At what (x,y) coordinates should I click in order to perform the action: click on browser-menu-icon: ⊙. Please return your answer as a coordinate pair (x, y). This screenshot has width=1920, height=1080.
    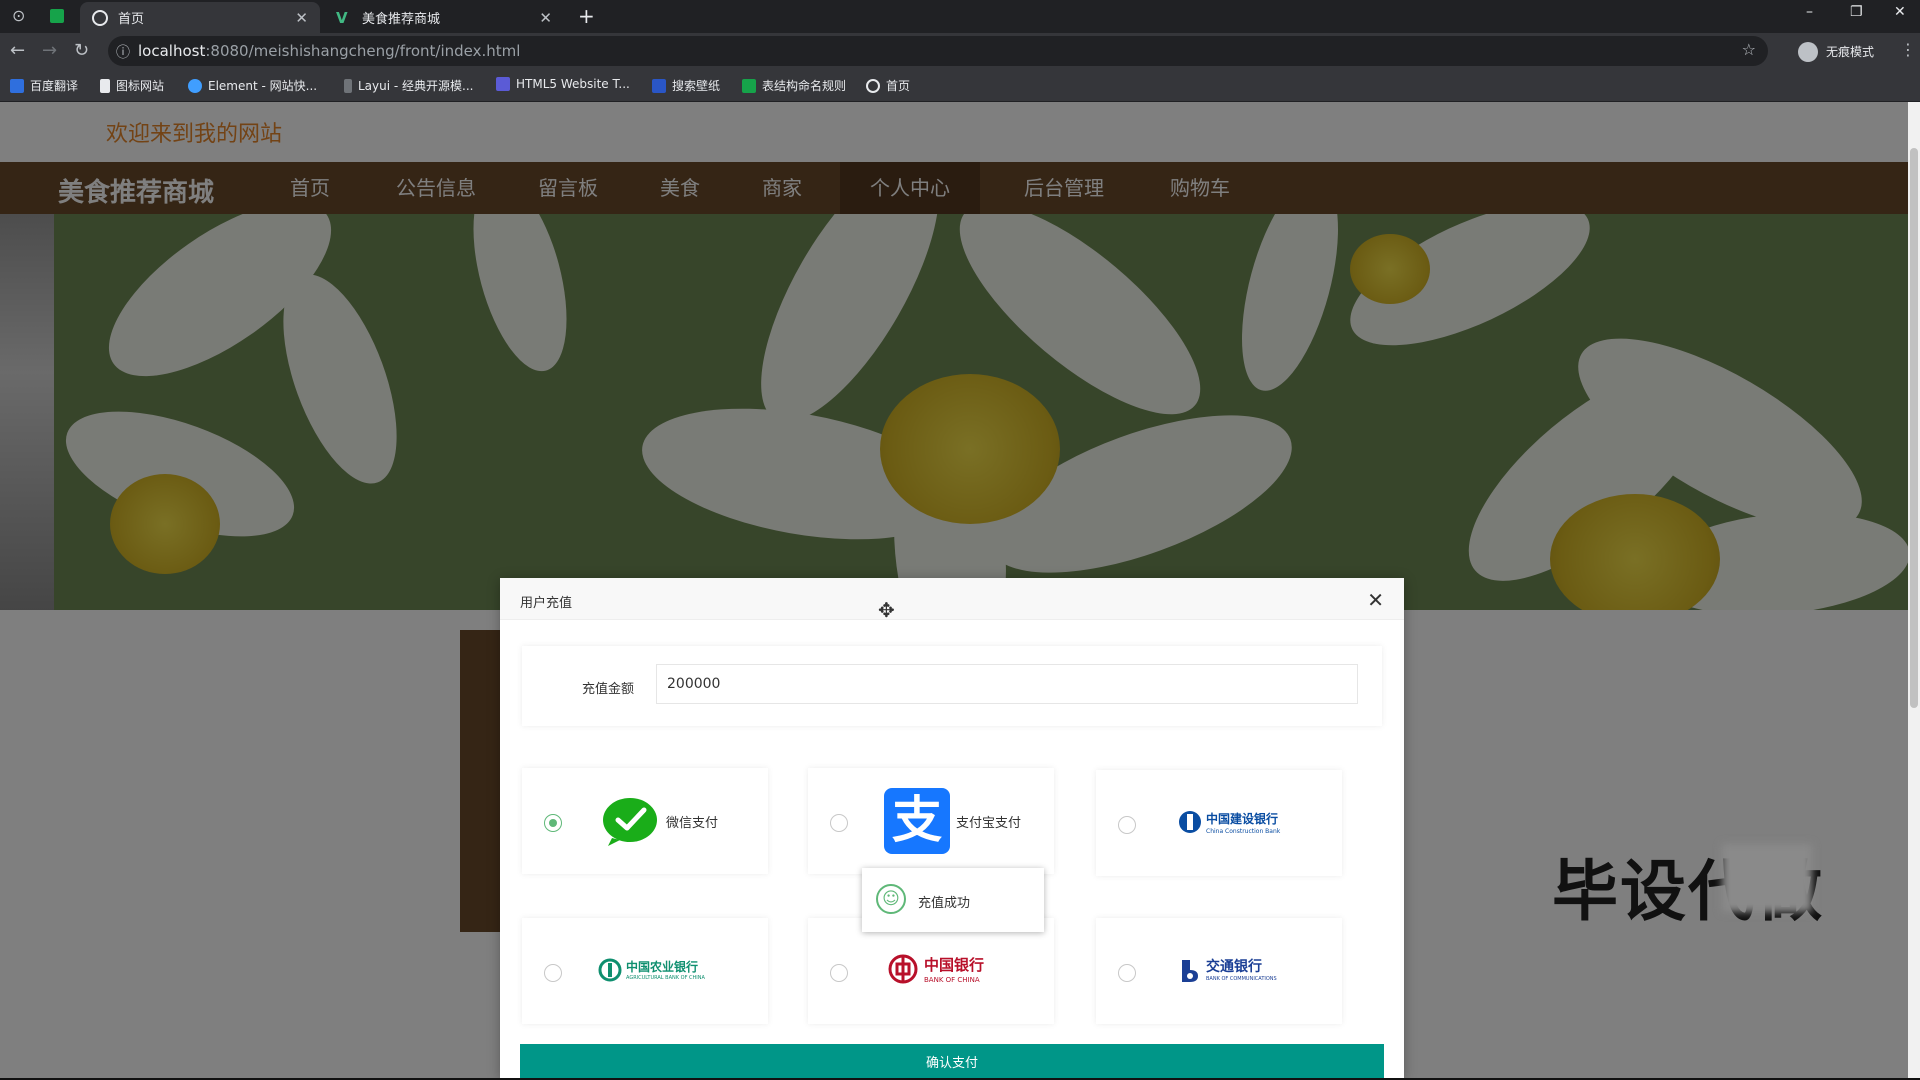
    Looking at the image, I should click on (18, 15).